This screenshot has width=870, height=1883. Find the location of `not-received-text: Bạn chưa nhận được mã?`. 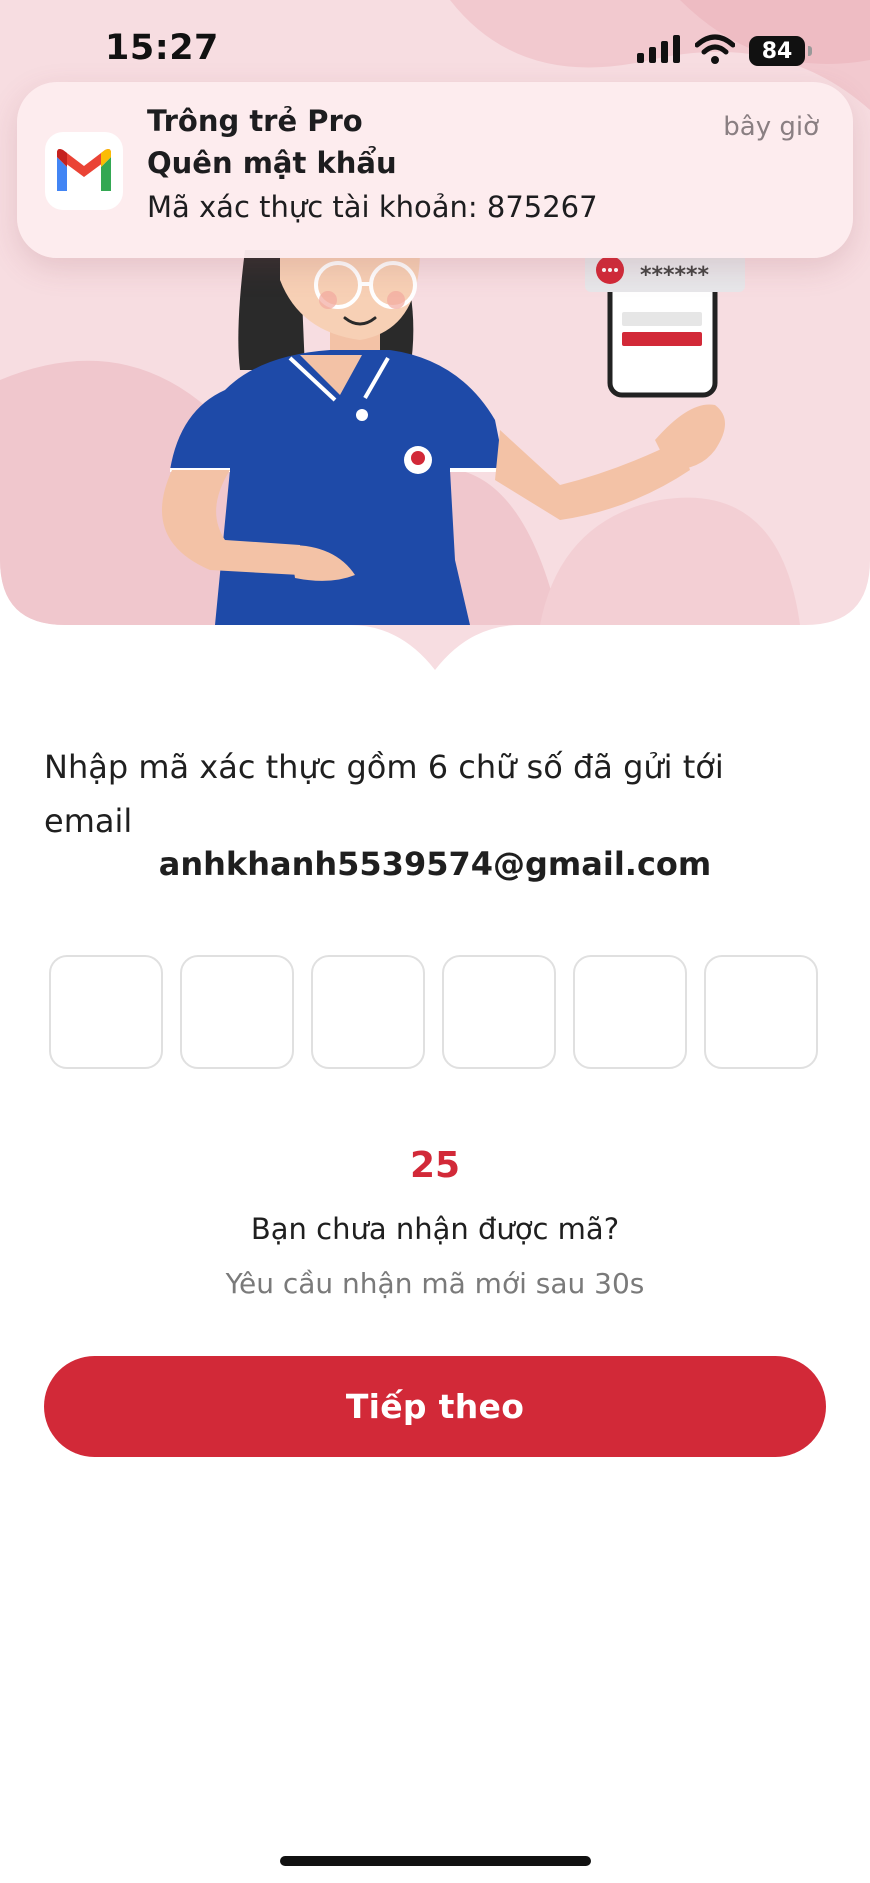

not-received-text: Bạn chưa nhận được mã? is located at coordinates (435, 1229).